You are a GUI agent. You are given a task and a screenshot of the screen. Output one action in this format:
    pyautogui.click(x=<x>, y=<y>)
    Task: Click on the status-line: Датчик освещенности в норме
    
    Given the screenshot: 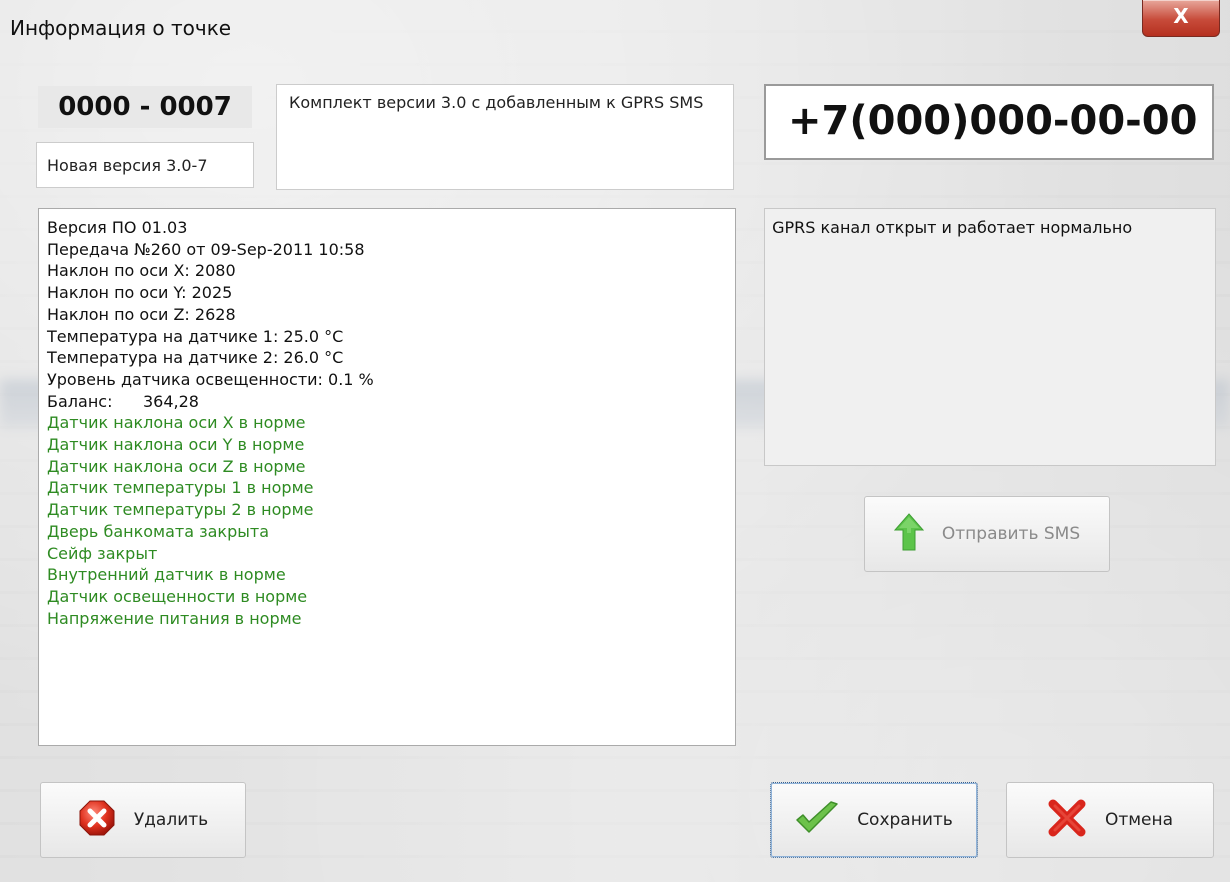 What is the action you would take?
    pyautogui.click(x=177, y=596)
    